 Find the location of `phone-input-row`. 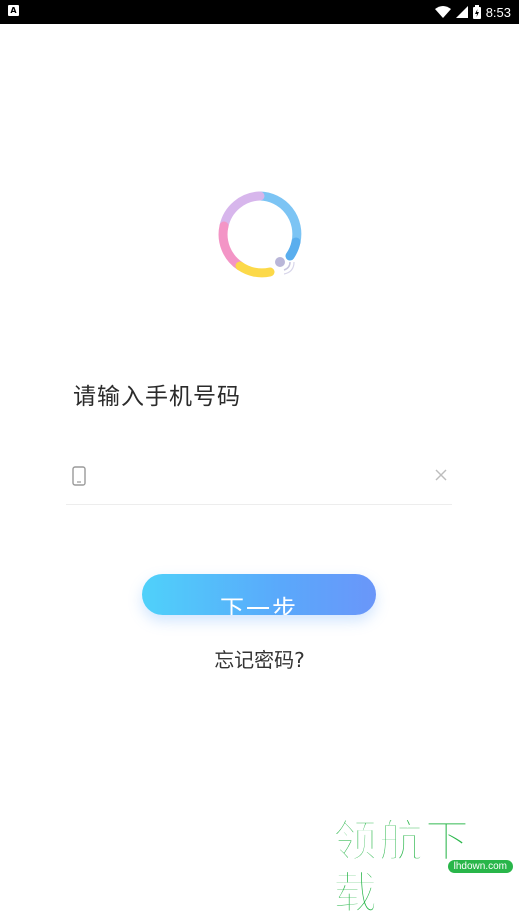

phone-input-row is located at coordinates (259, 480).